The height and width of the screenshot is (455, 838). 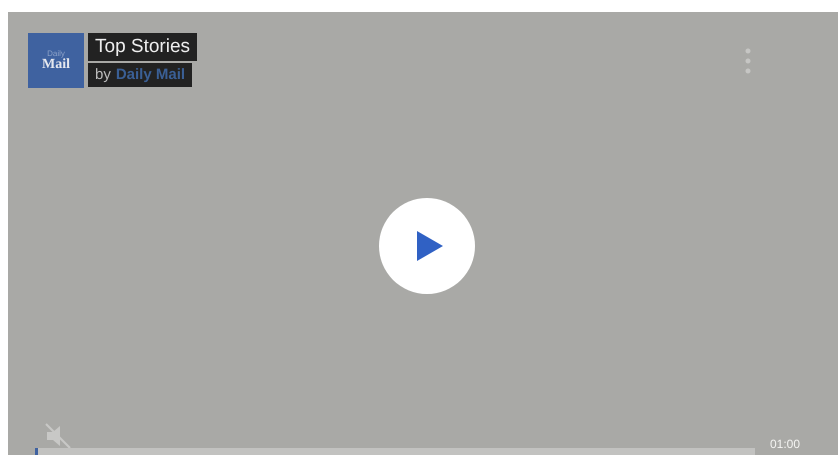 I want to click on play-icon, so click(x=429, y=246).